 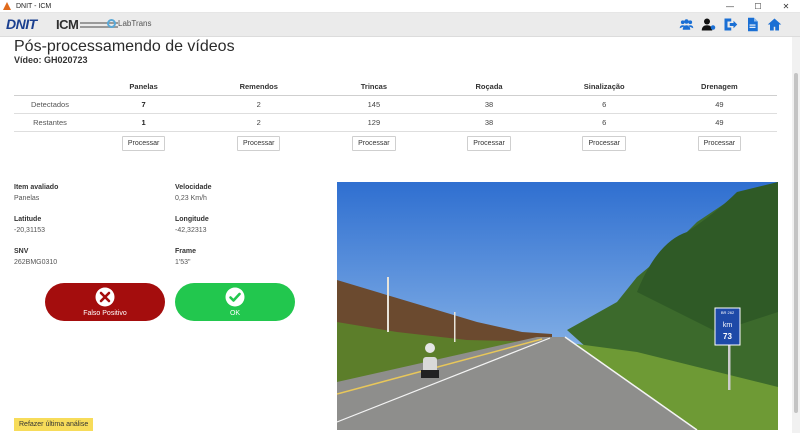 What do you see at coordinates (727, 336) in the screenshot?
I see `km-sign-number: 73` at bounding box center [727, 336].